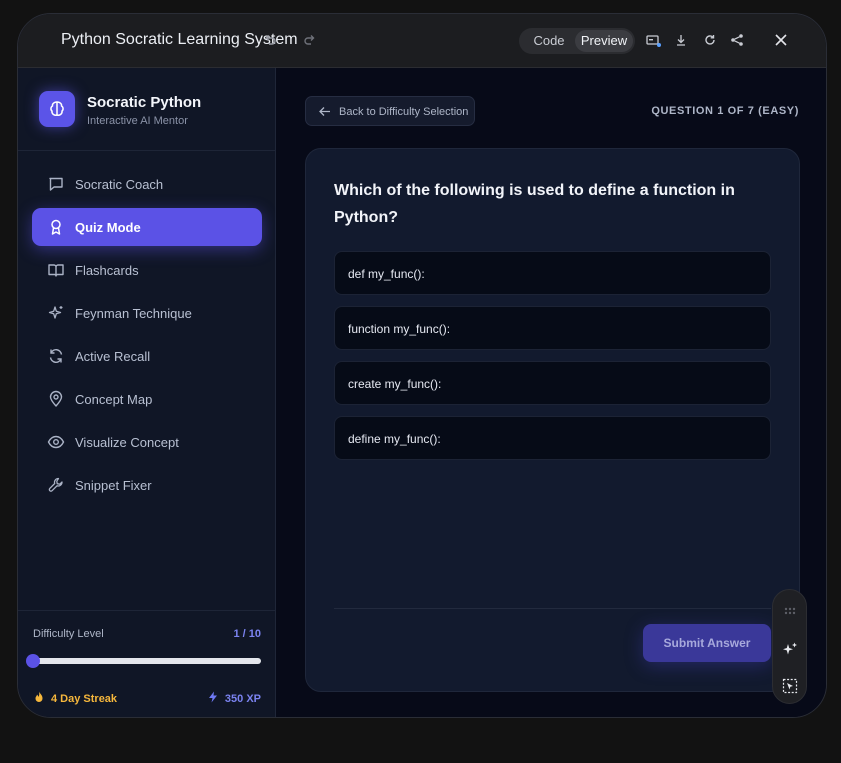 This screenshot has height=763, width=841. What do you see at coordinates (144, 102) in the screenshot?
I see `brand-name: Socratic Python` at bounding box center [144, 102].